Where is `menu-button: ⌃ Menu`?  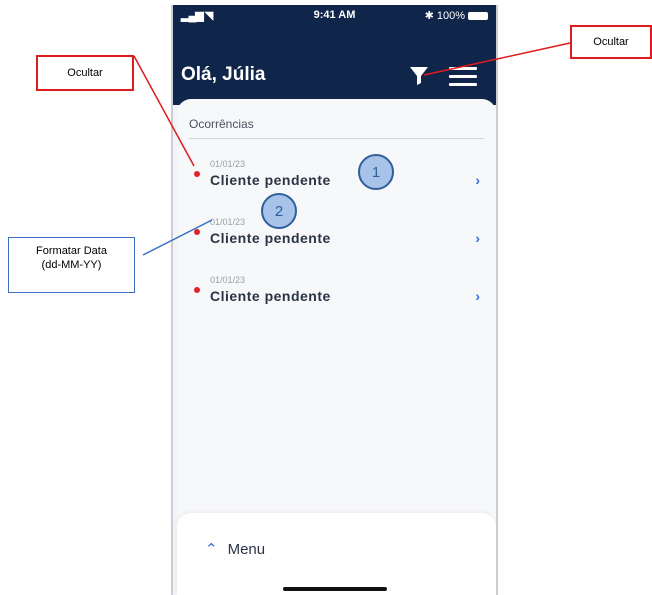 menu-button: ⌃ Menu is located at coordinates (235, 549).